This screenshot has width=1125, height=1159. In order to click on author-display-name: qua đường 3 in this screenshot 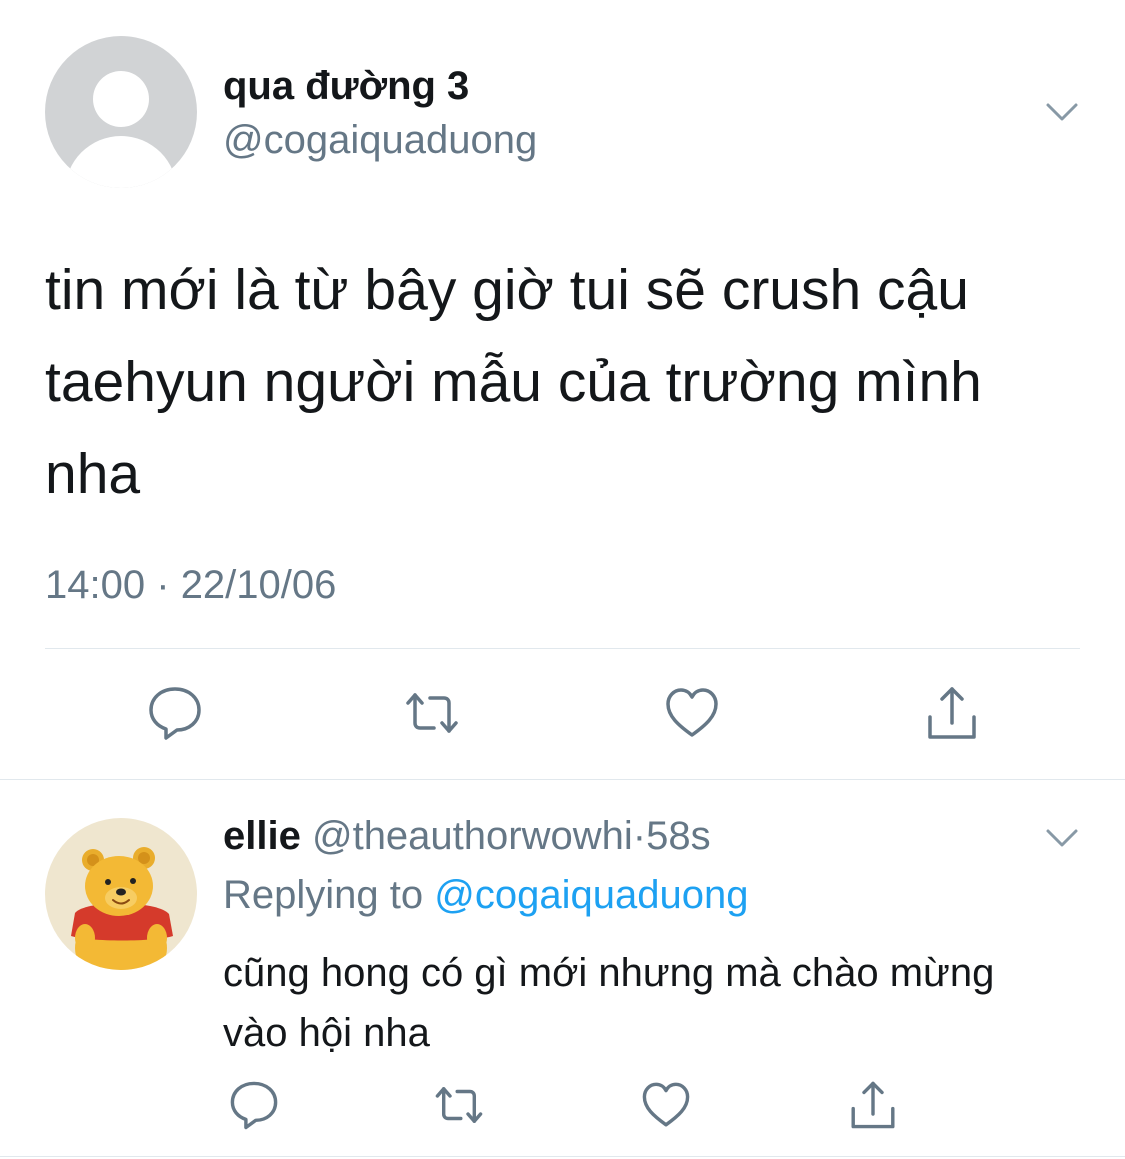, I will do `click(346, 86)`.